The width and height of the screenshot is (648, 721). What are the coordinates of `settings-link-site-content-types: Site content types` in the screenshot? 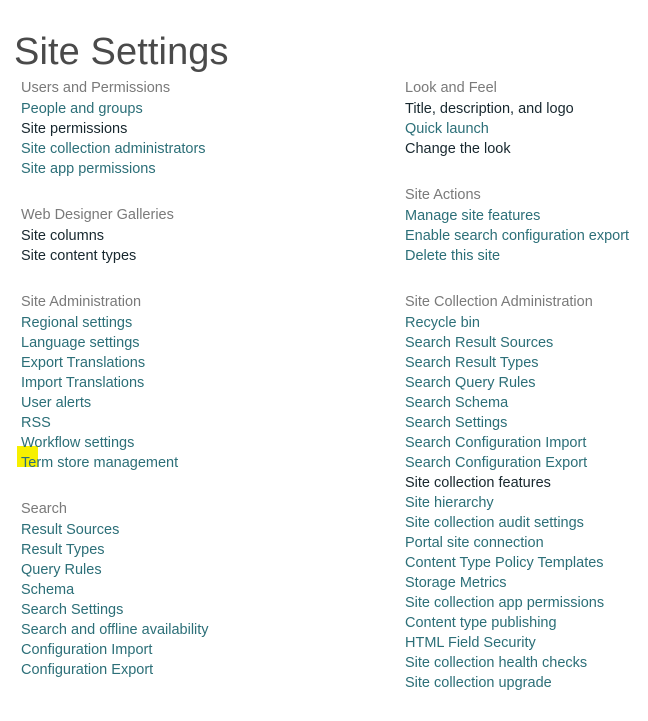 It's located at (78, 256).